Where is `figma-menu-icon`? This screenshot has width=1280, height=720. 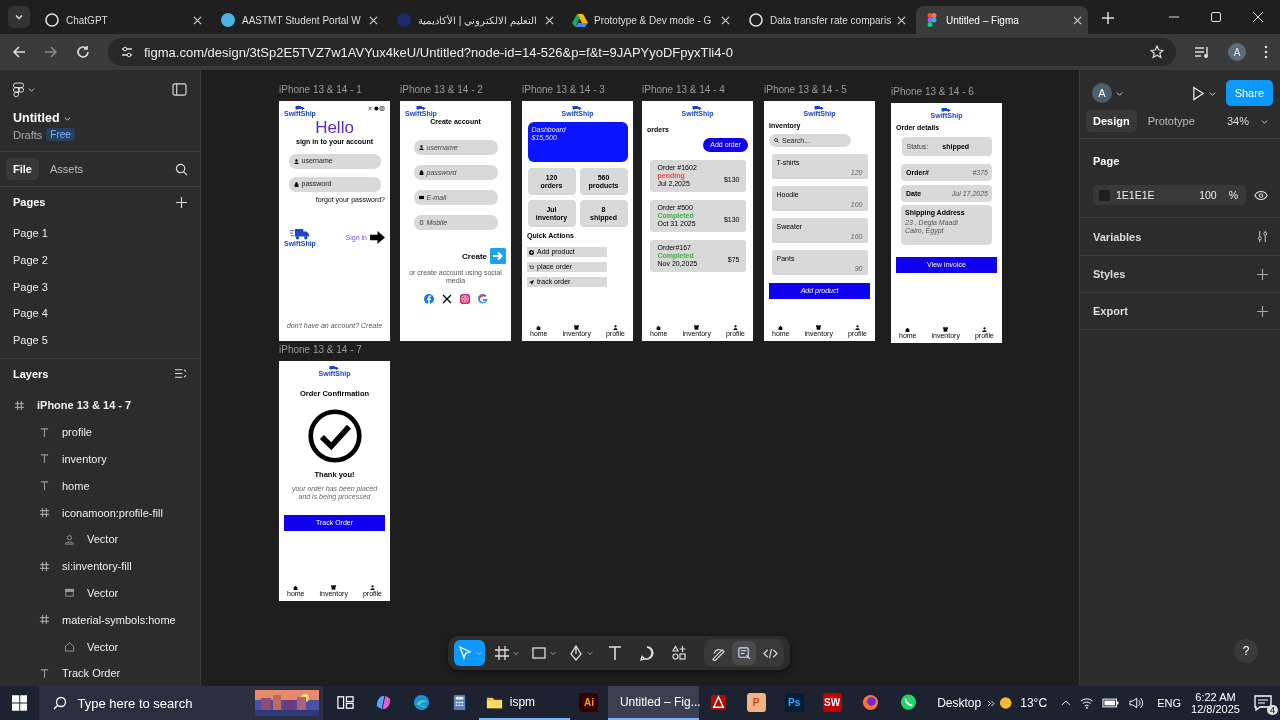
figma-menu-icon is located at coordinates (18, 89).